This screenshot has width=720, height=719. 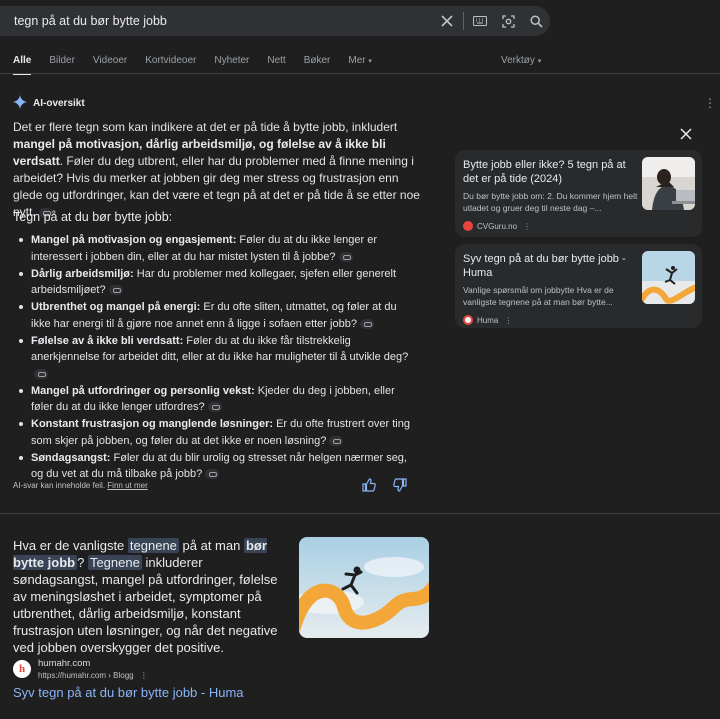 I want to click on source-site: Huma ⋮, so click(x=578, y=320).